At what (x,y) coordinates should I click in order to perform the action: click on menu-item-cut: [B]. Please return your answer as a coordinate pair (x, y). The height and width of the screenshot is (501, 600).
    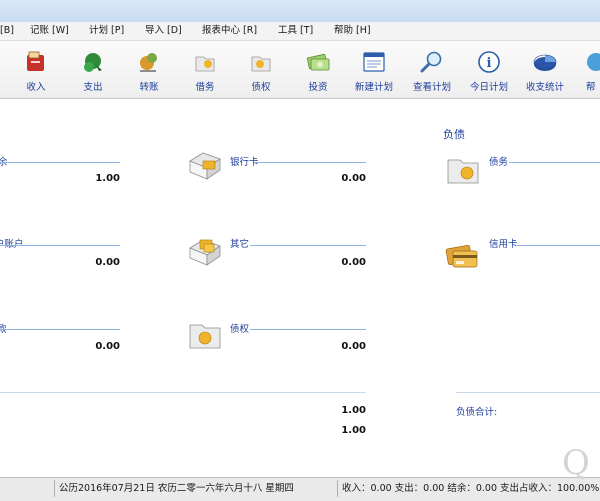
    Looking at the image, I should click on (7, 31).